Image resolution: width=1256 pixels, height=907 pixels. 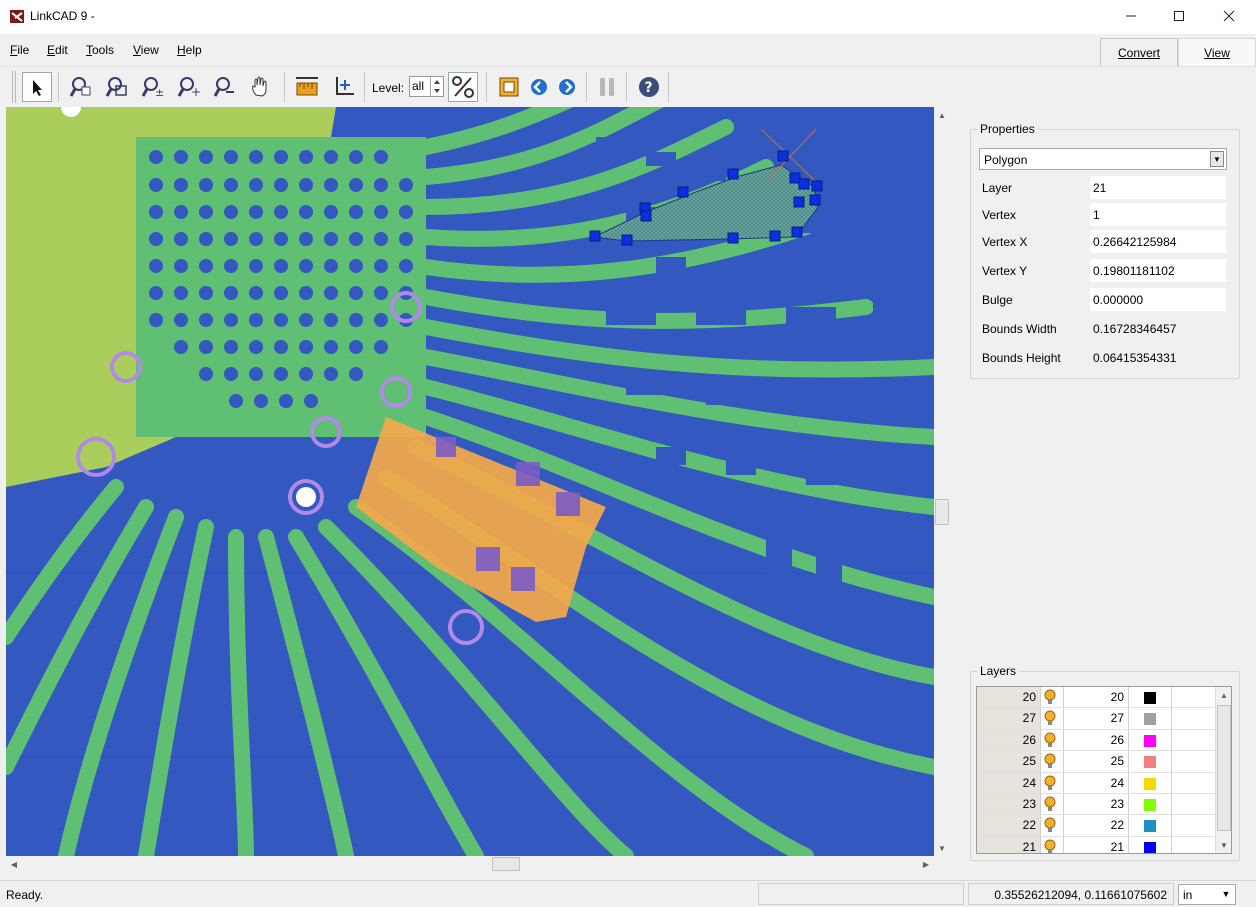 I want to click on zoom-step-button: ±, so click(x=153, y=87).